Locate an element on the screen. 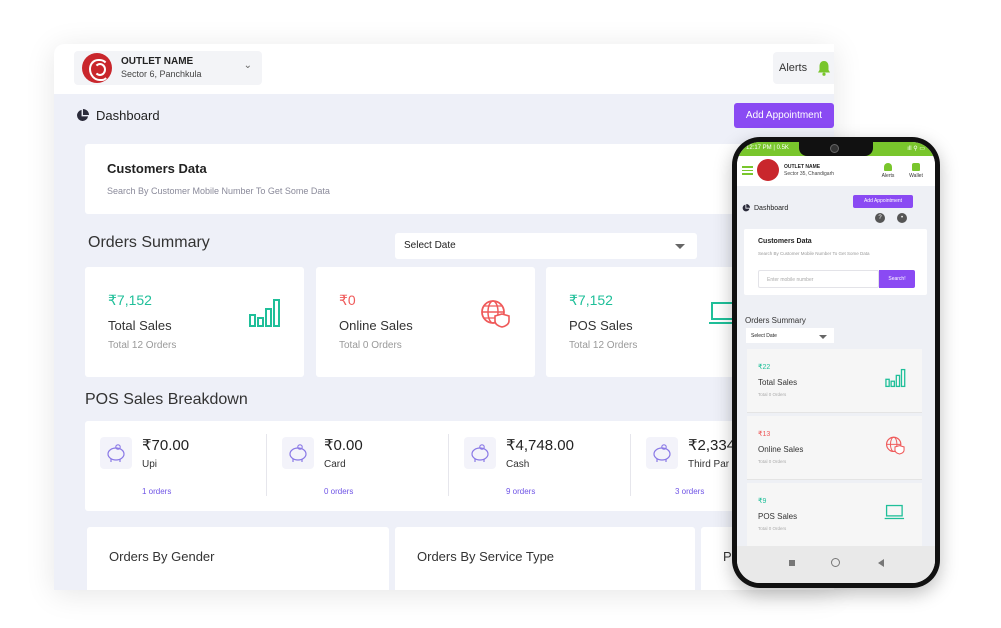 The image size is (1001, 628). outlet-location: Sector 35, Chandigarh is located at coordinates (809, 174).